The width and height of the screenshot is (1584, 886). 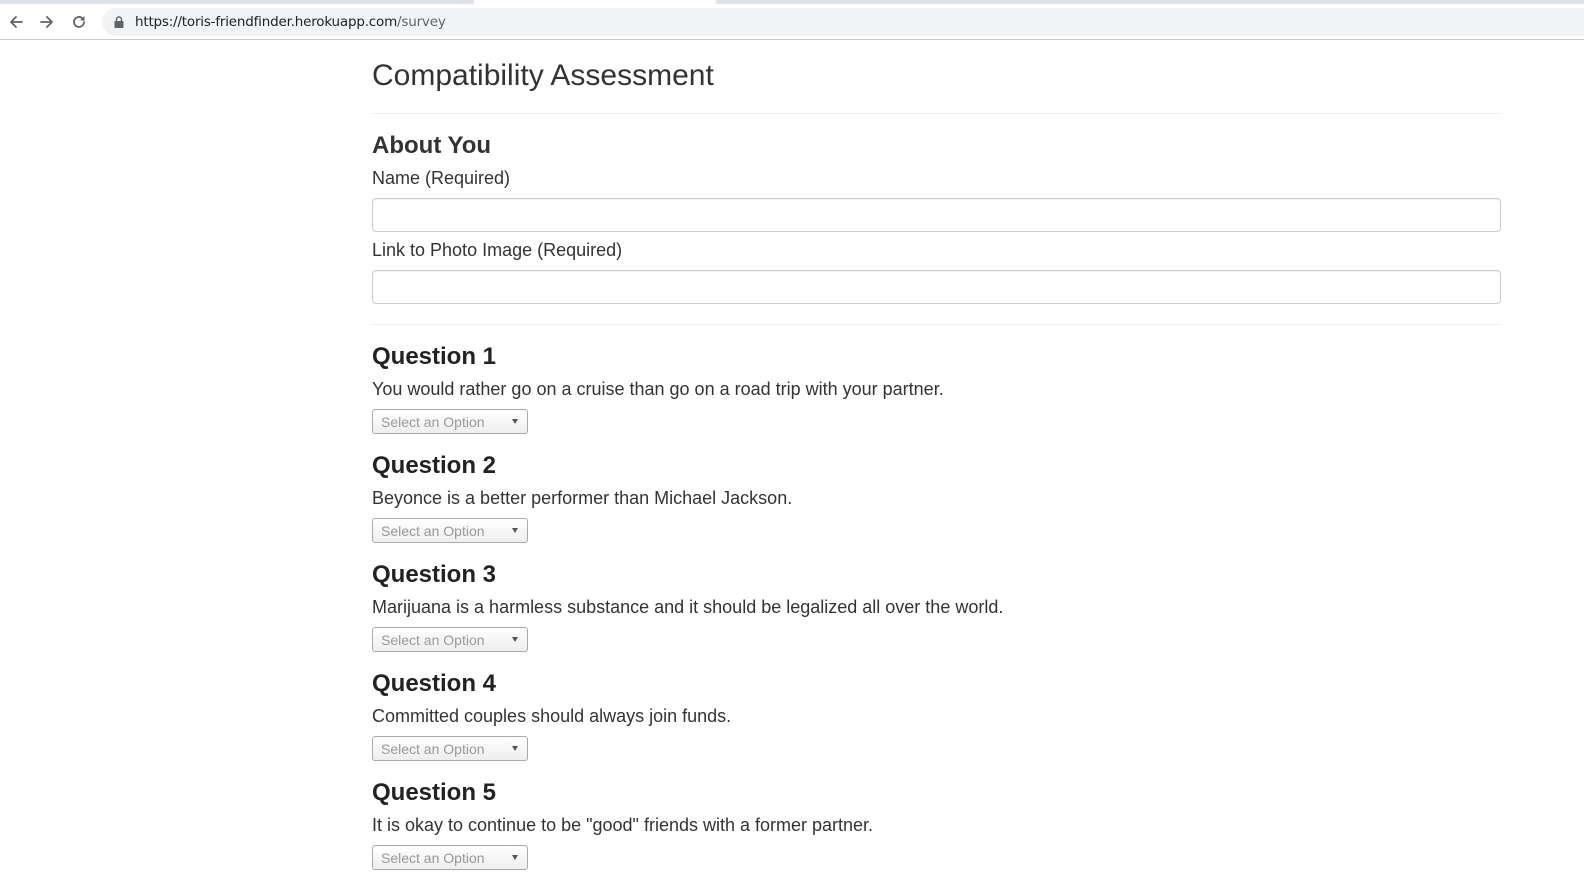 I want to click on question-3-select: Select an Option, so click(x=450, y=639).